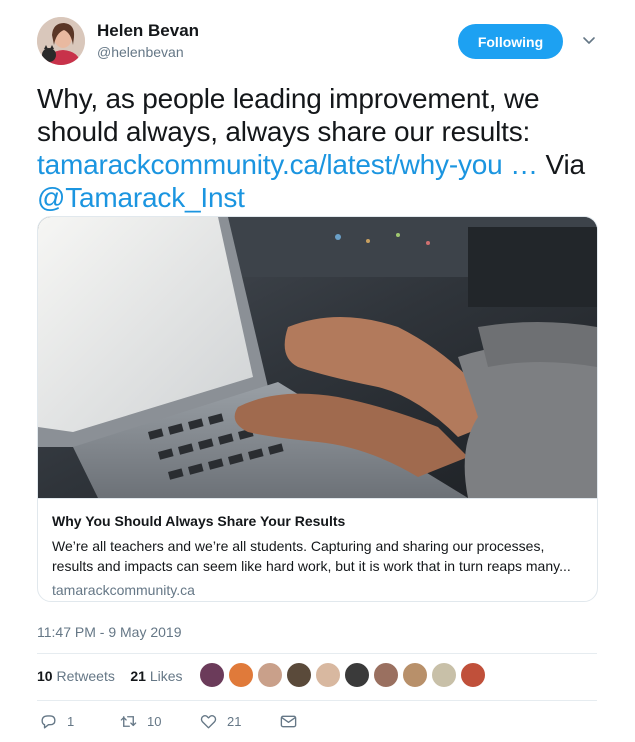 This screenshot has width=635, height=742. What do you see at coordinates (45, 676) in the screenshot?
I see `retweets-count: 10` at bounding box center [45, 676].